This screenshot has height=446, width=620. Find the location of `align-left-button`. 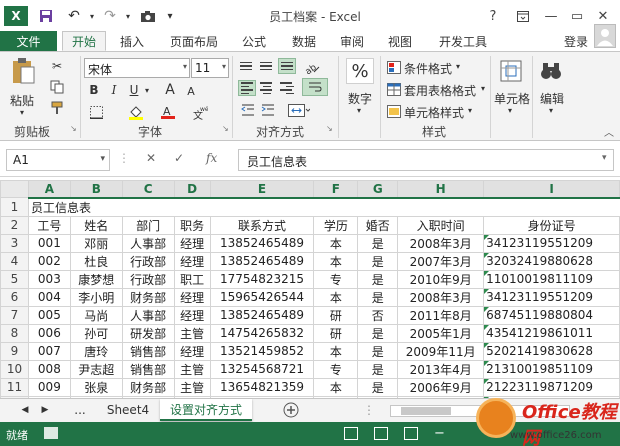

align-left-button is located at coordinates (247, 88).